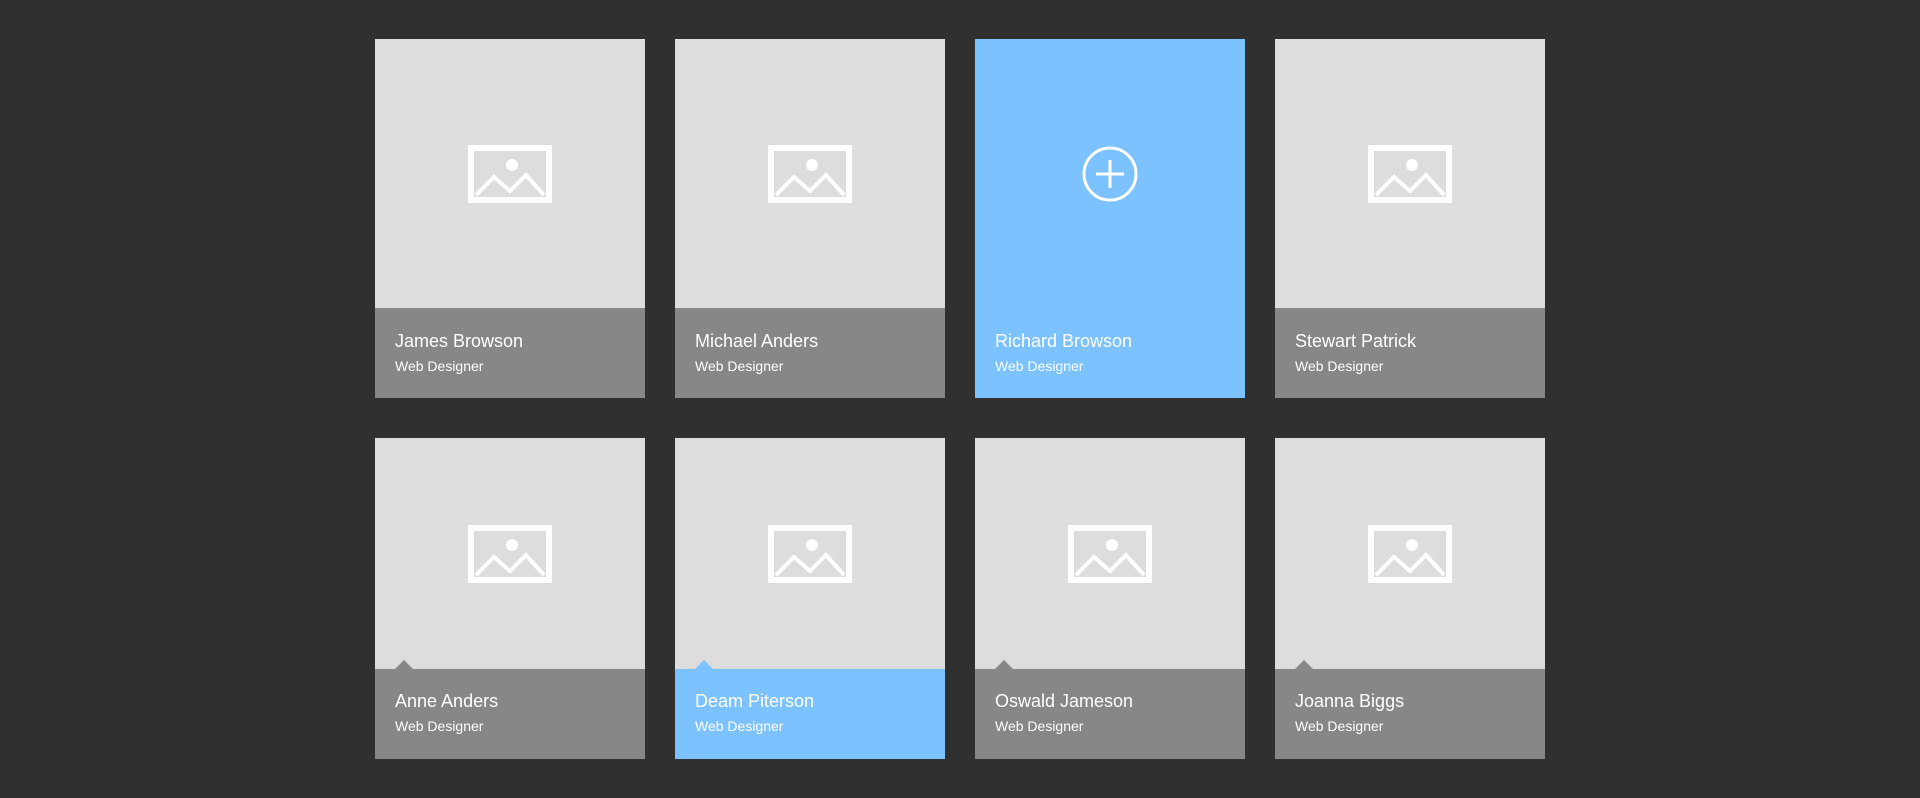 This screenshot has width=1920, height=798. I want to click on member-name: Stewart Patrick, so click(1356, 341).